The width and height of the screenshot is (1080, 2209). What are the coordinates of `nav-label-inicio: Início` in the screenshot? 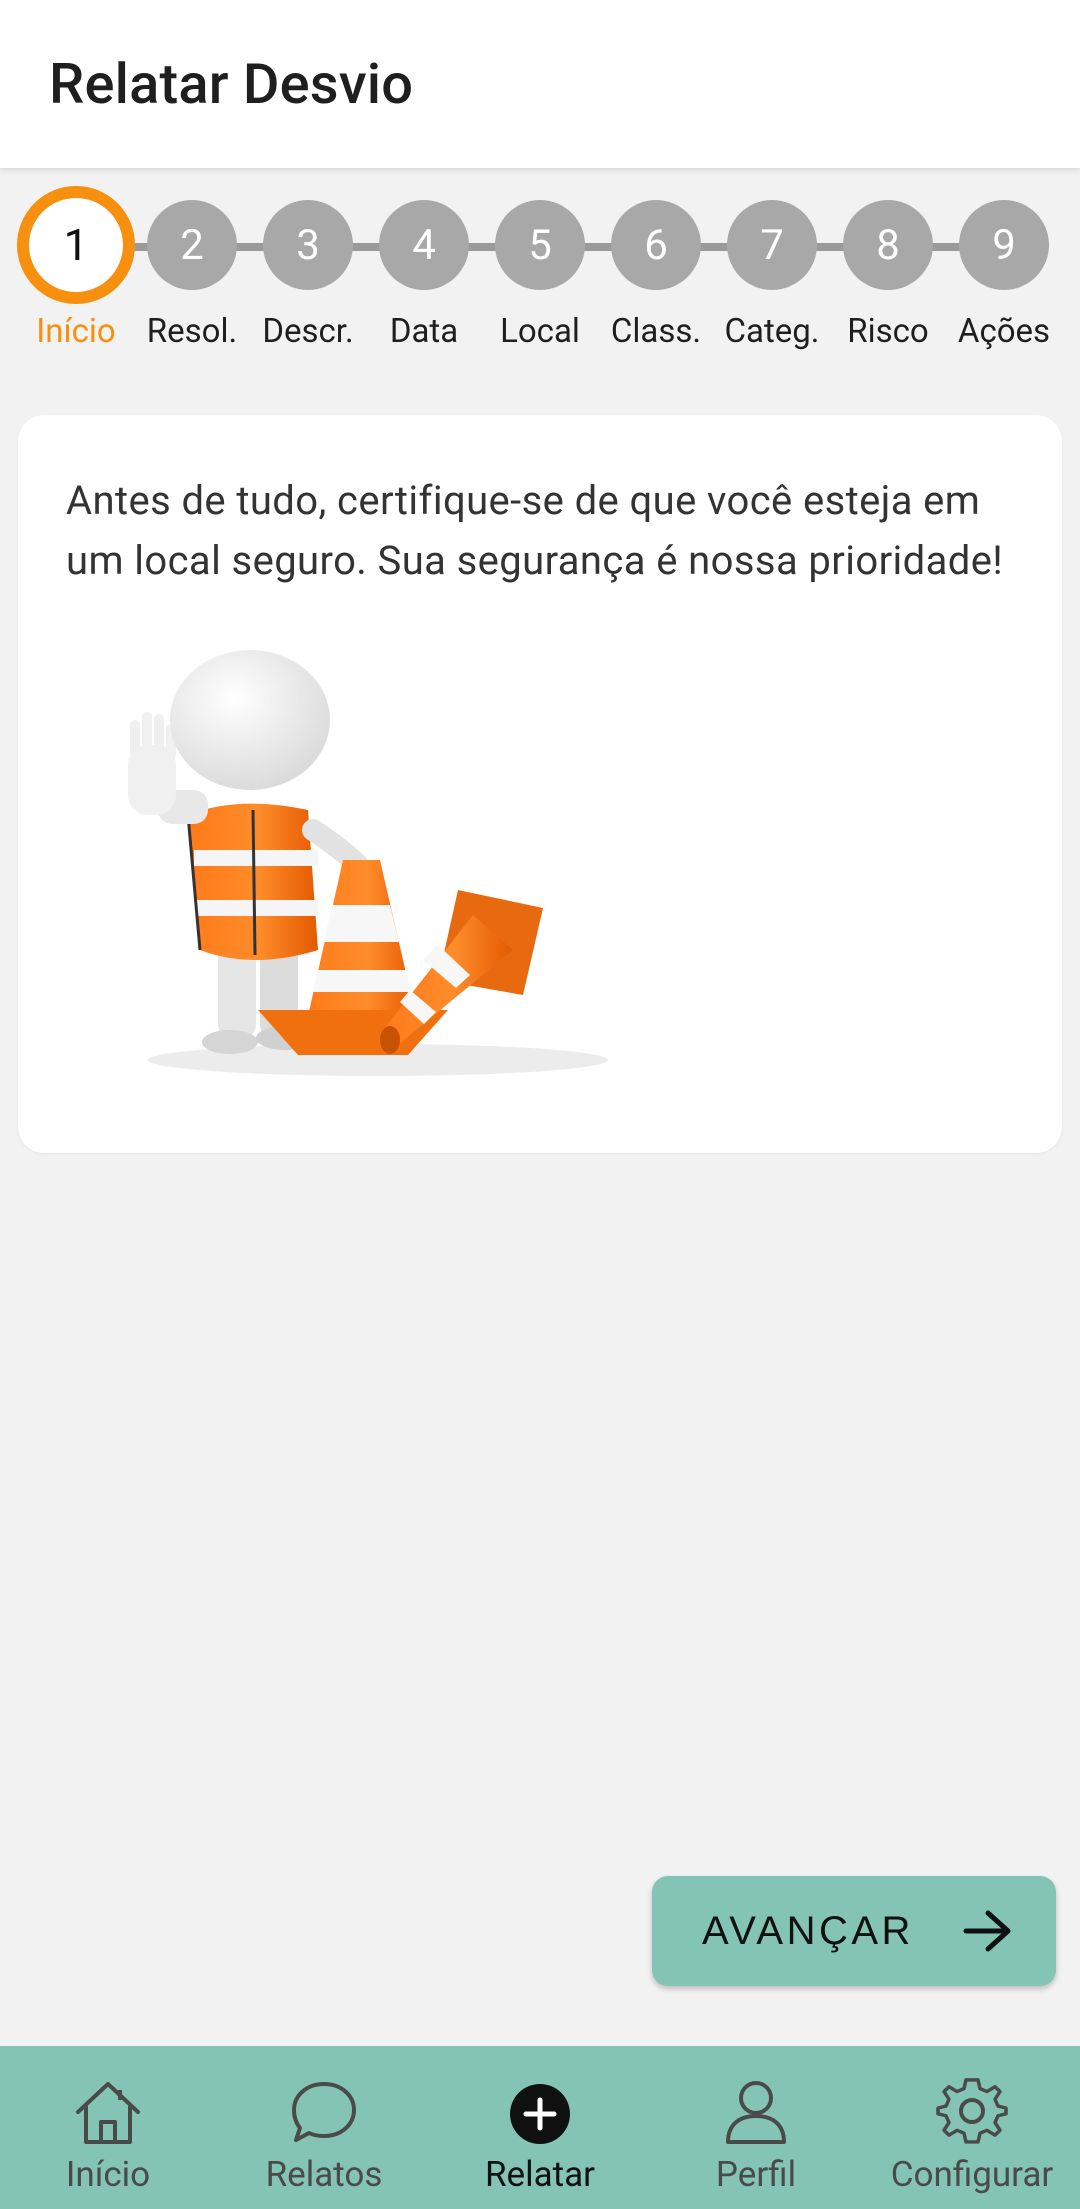 It's located at (108, 2174).